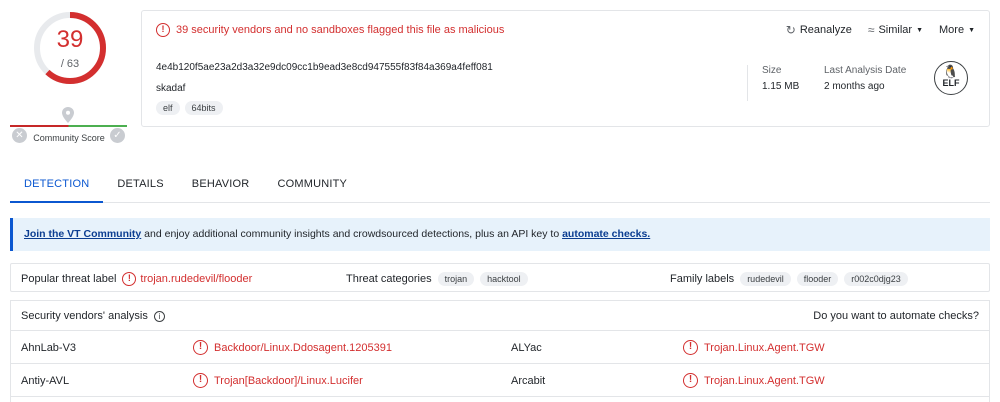 The image size is (1000, 402). Describe the element at coordinates (951, 83) in the screenshot. I see `filetype-badge: ELF` at that location.